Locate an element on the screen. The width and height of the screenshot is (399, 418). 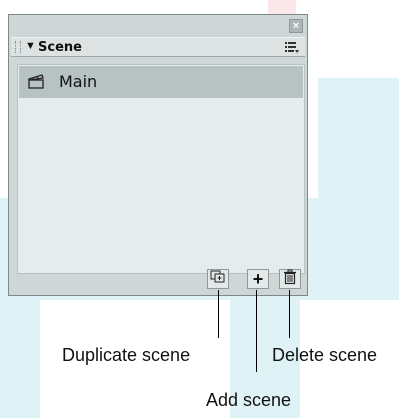
trash-icon is located at coordinates (290, 279).